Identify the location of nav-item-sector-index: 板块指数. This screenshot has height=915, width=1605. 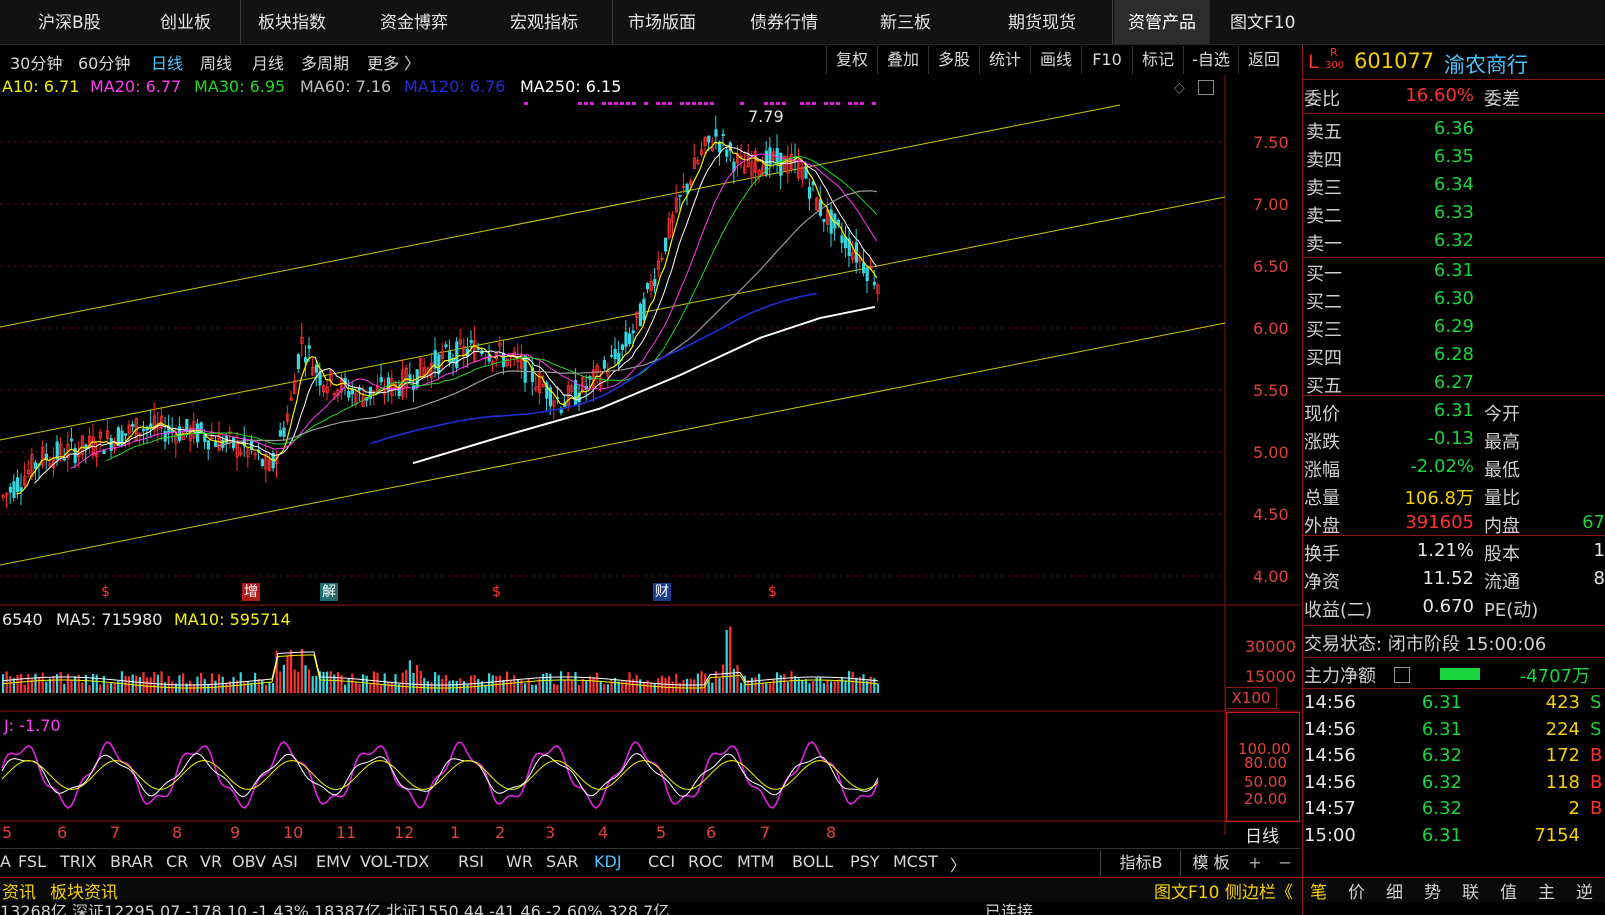
(292, 22).